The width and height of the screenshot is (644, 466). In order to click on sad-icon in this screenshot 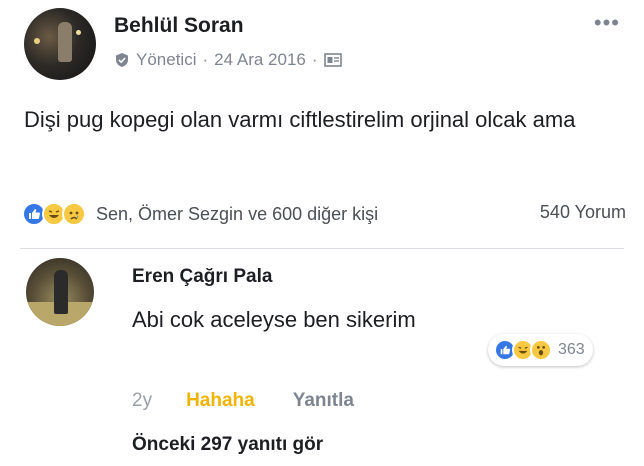, I will do `click(74, 214)`.